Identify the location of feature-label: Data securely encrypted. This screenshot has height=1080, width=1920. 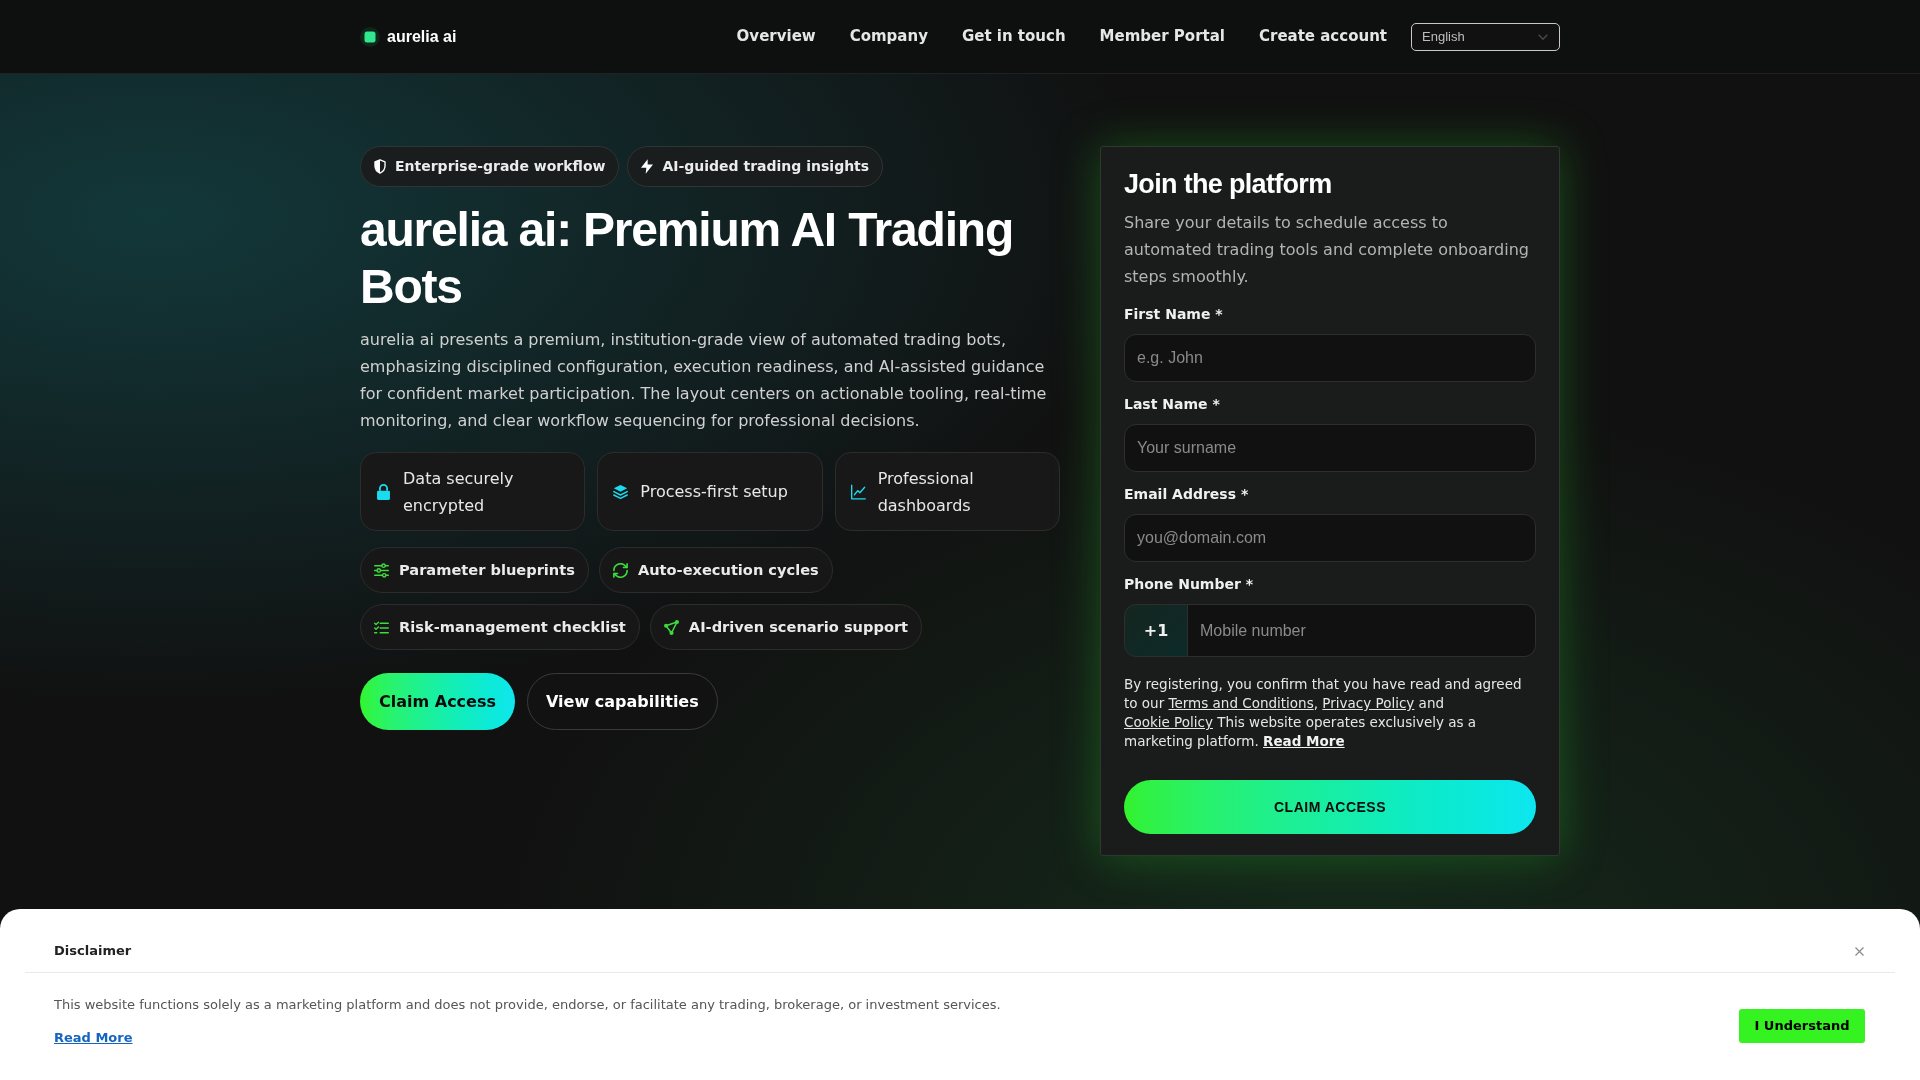
(459, 492).